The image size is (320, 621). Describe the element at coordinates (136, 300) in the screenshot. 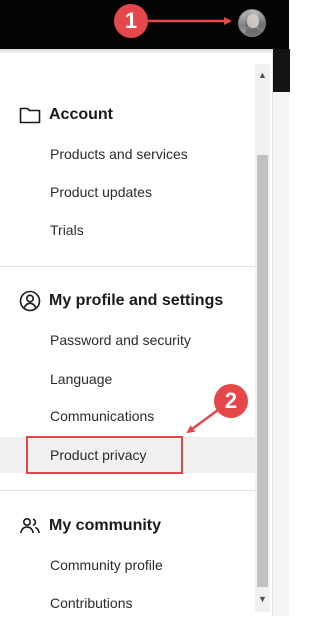

I see `section-profile-title: My profile and settings` at that location.